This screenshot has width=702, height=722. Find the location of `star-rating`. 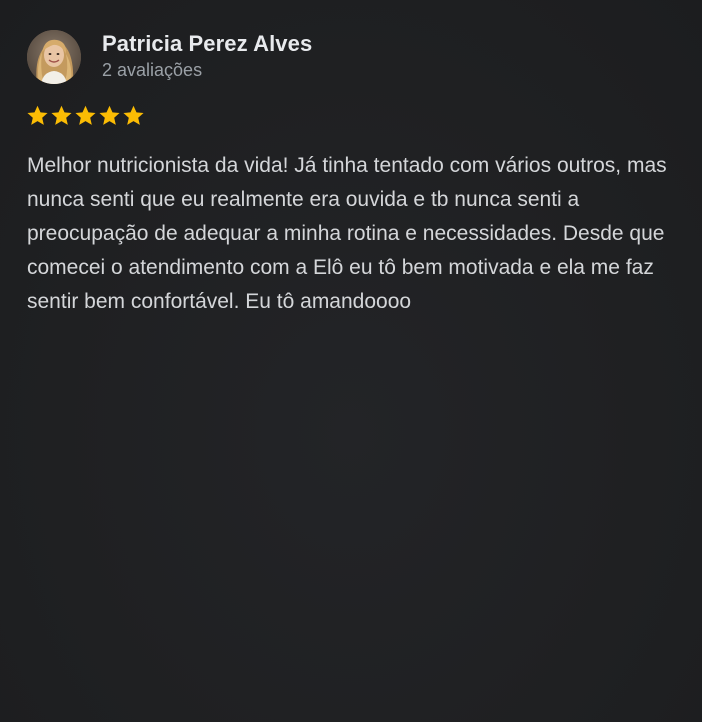

star-rating is located at coordinates (85, 115).